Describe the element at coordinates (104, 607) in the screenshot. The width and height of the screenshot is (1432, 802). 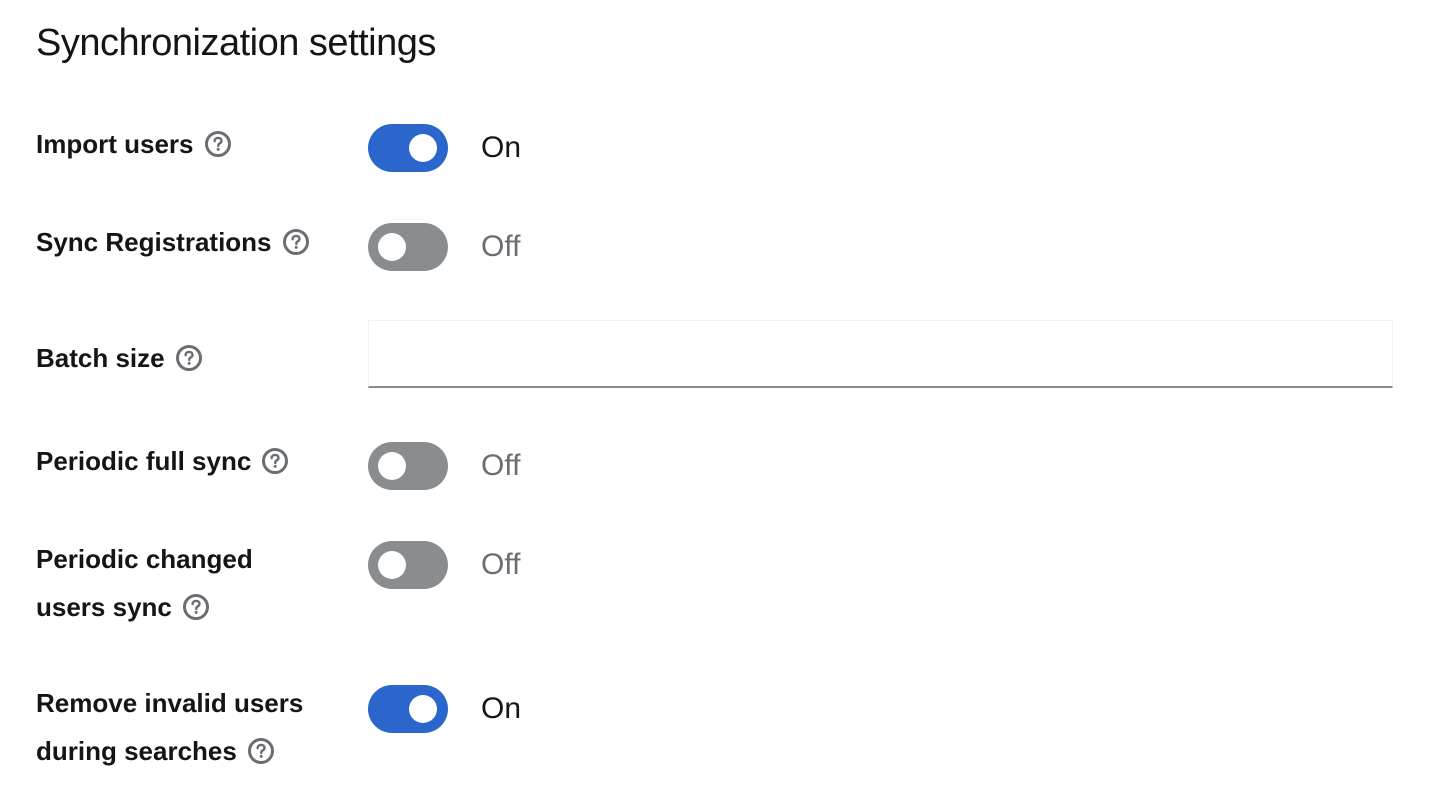
I see `periodic-changed-users-sync-label-line2: users sync` at that location.